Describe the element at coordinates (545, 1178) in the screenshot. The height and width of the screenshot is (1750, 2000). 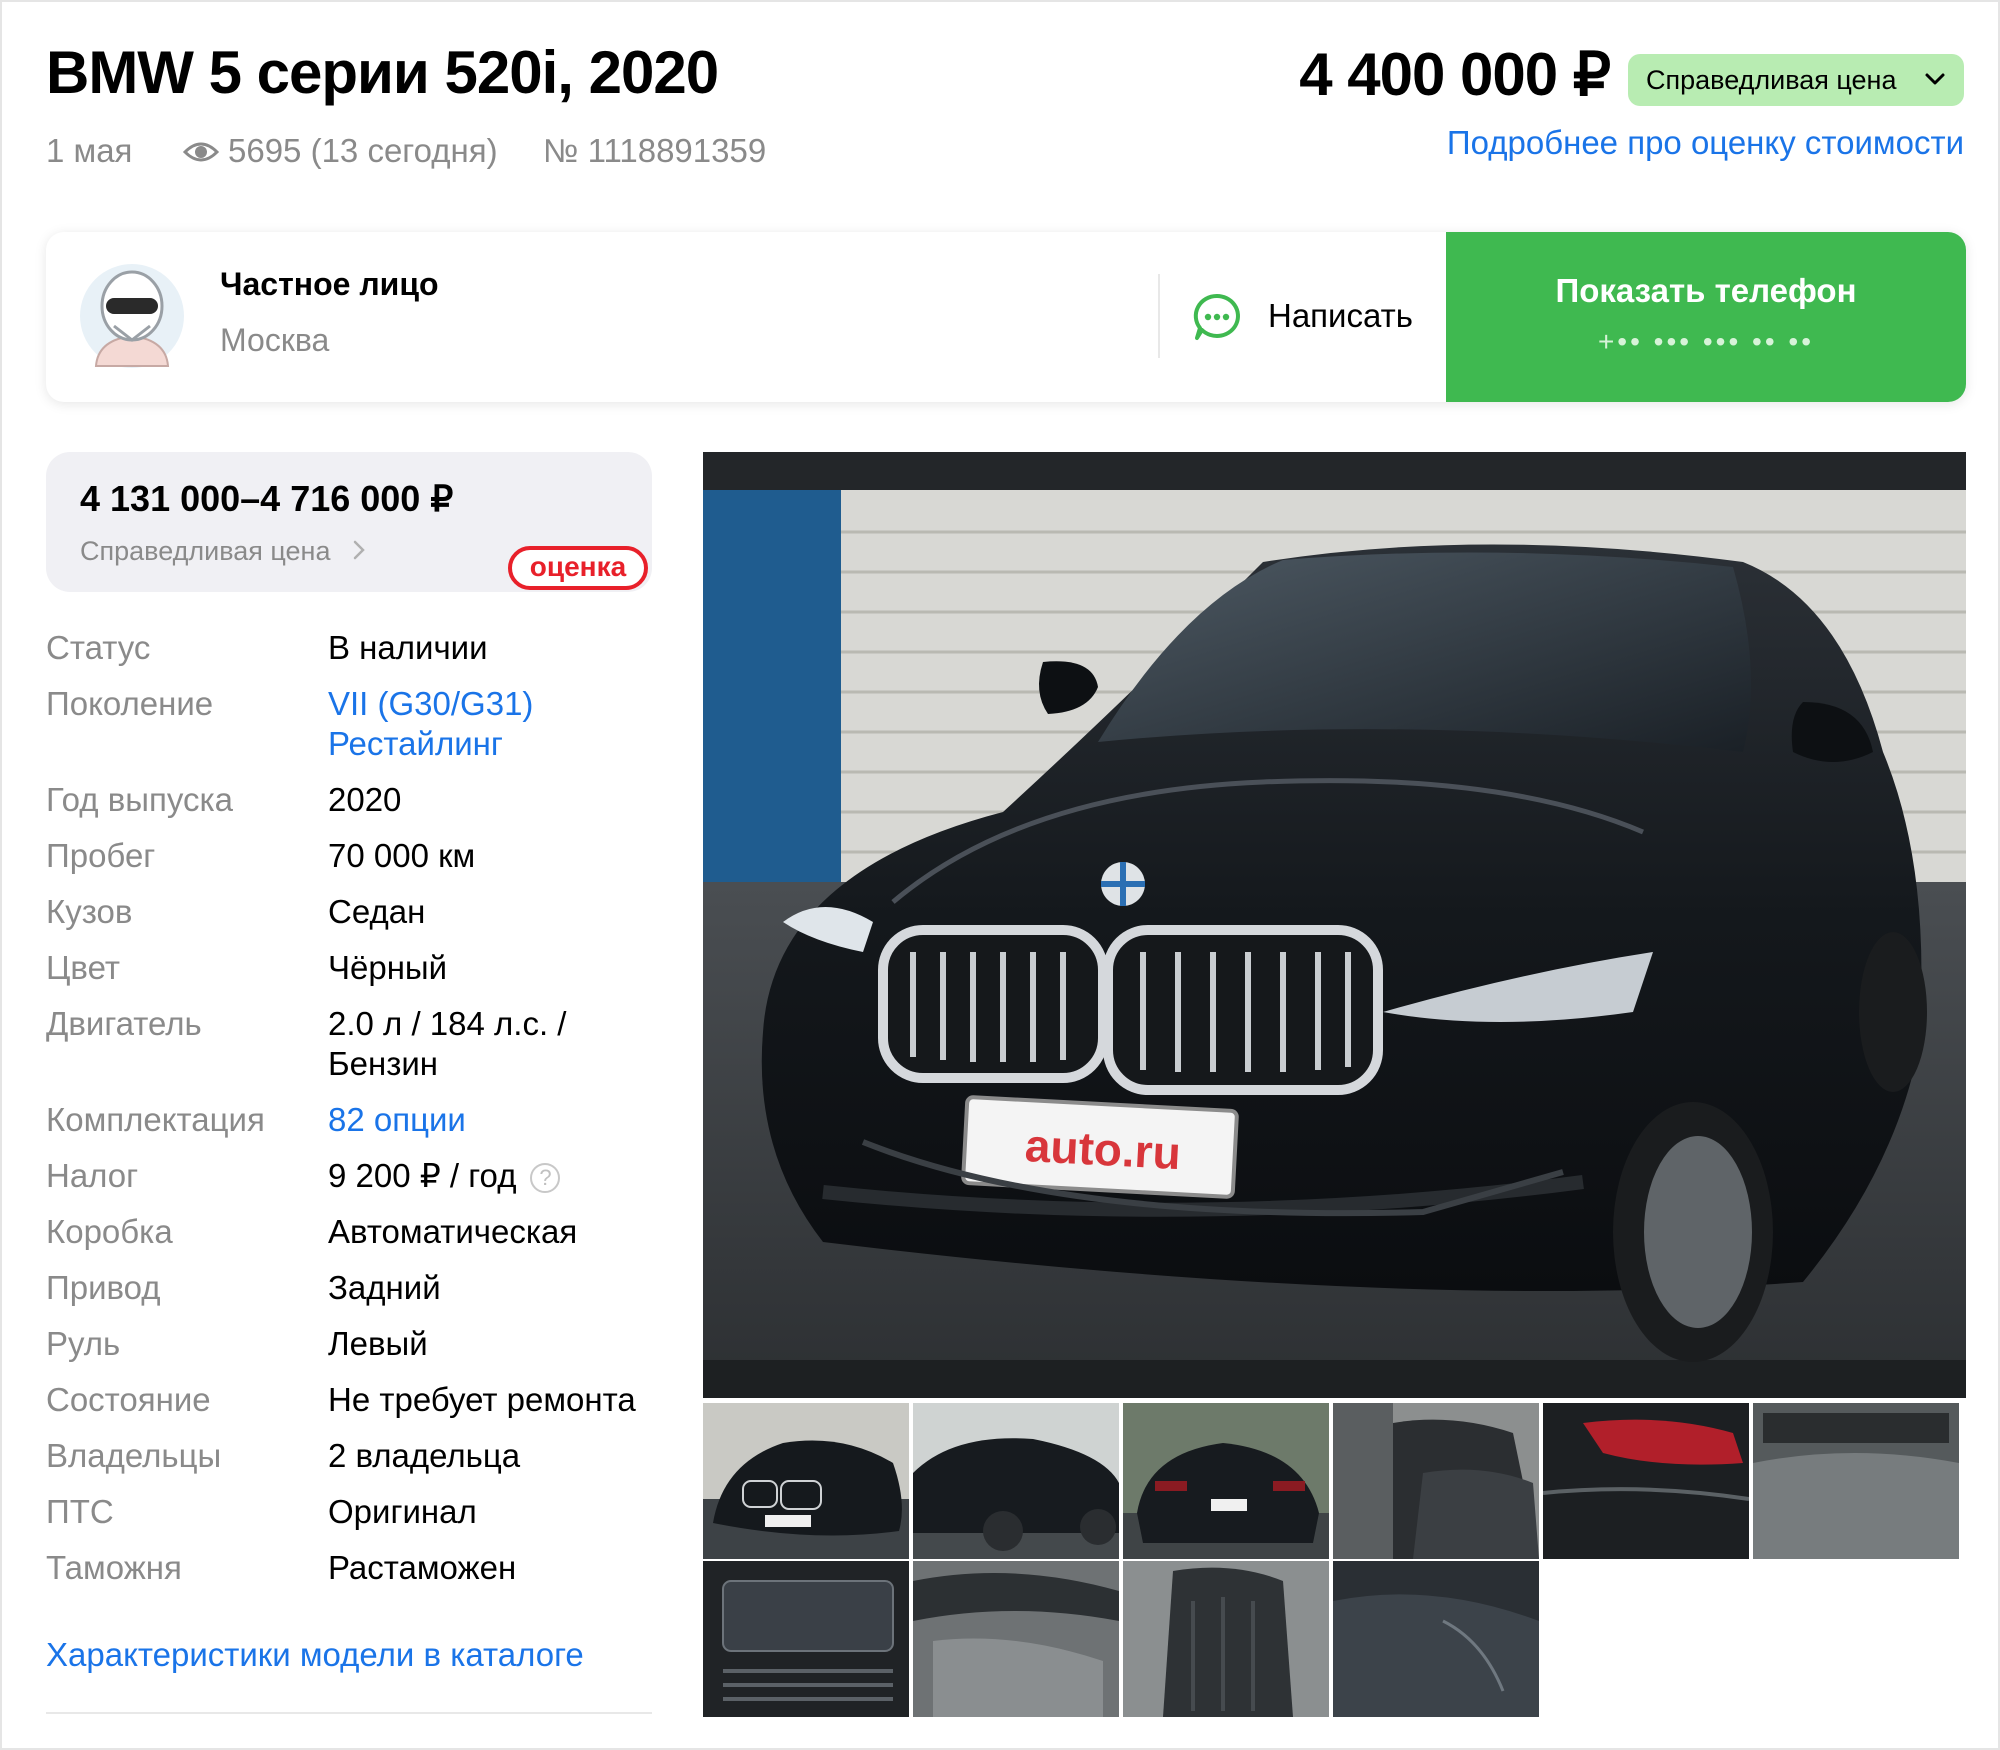
I see `help-icon: ?` at that location.